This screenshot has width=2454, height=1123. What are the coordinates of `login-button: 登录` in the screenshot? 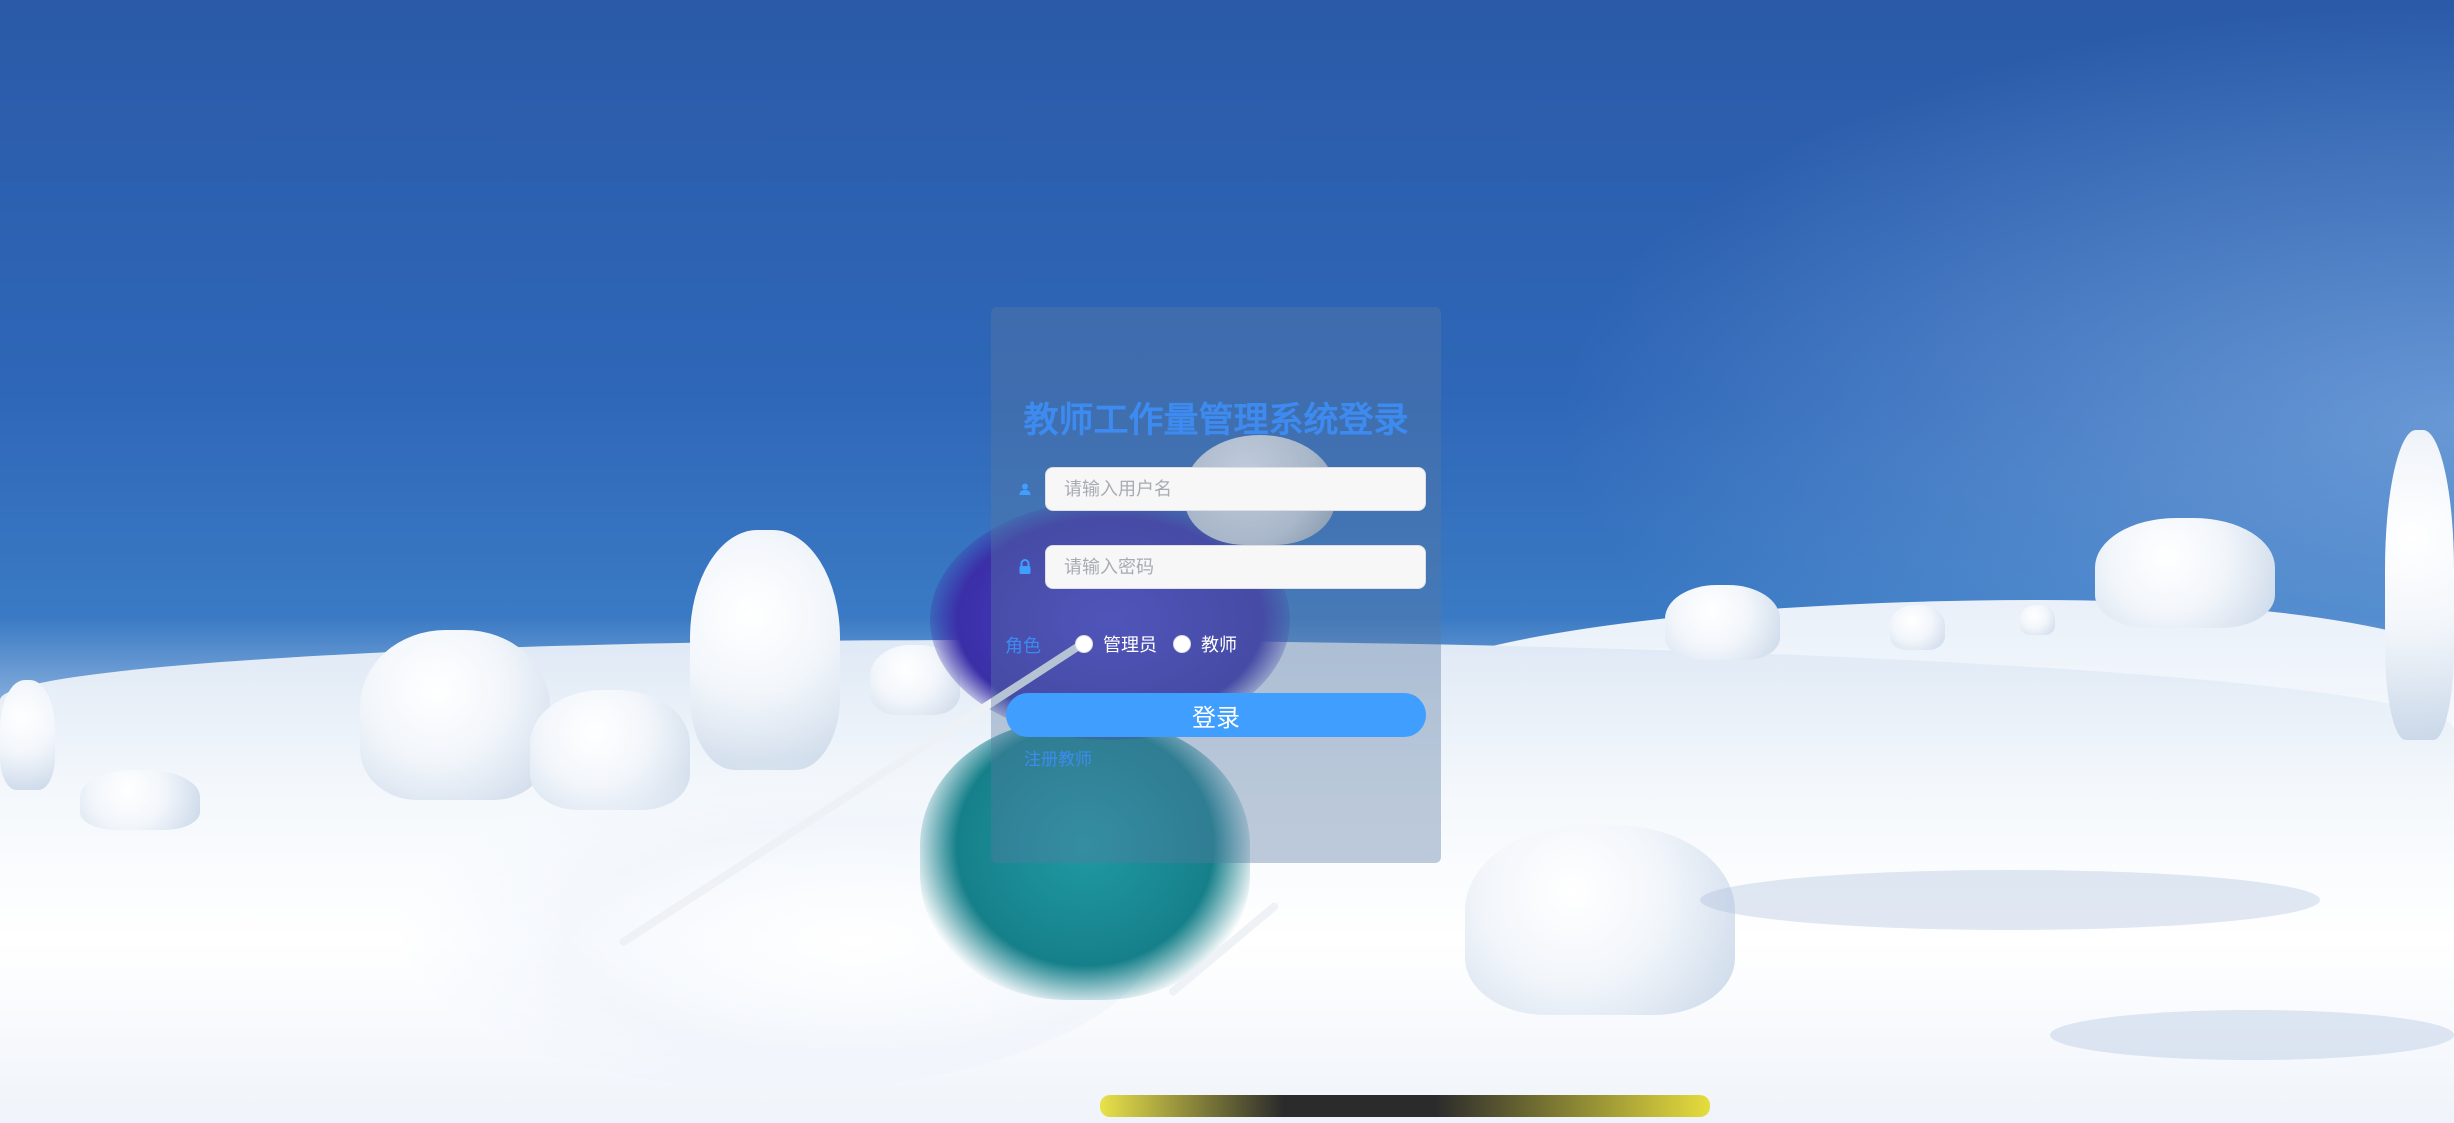 It's located at (1216, 715).